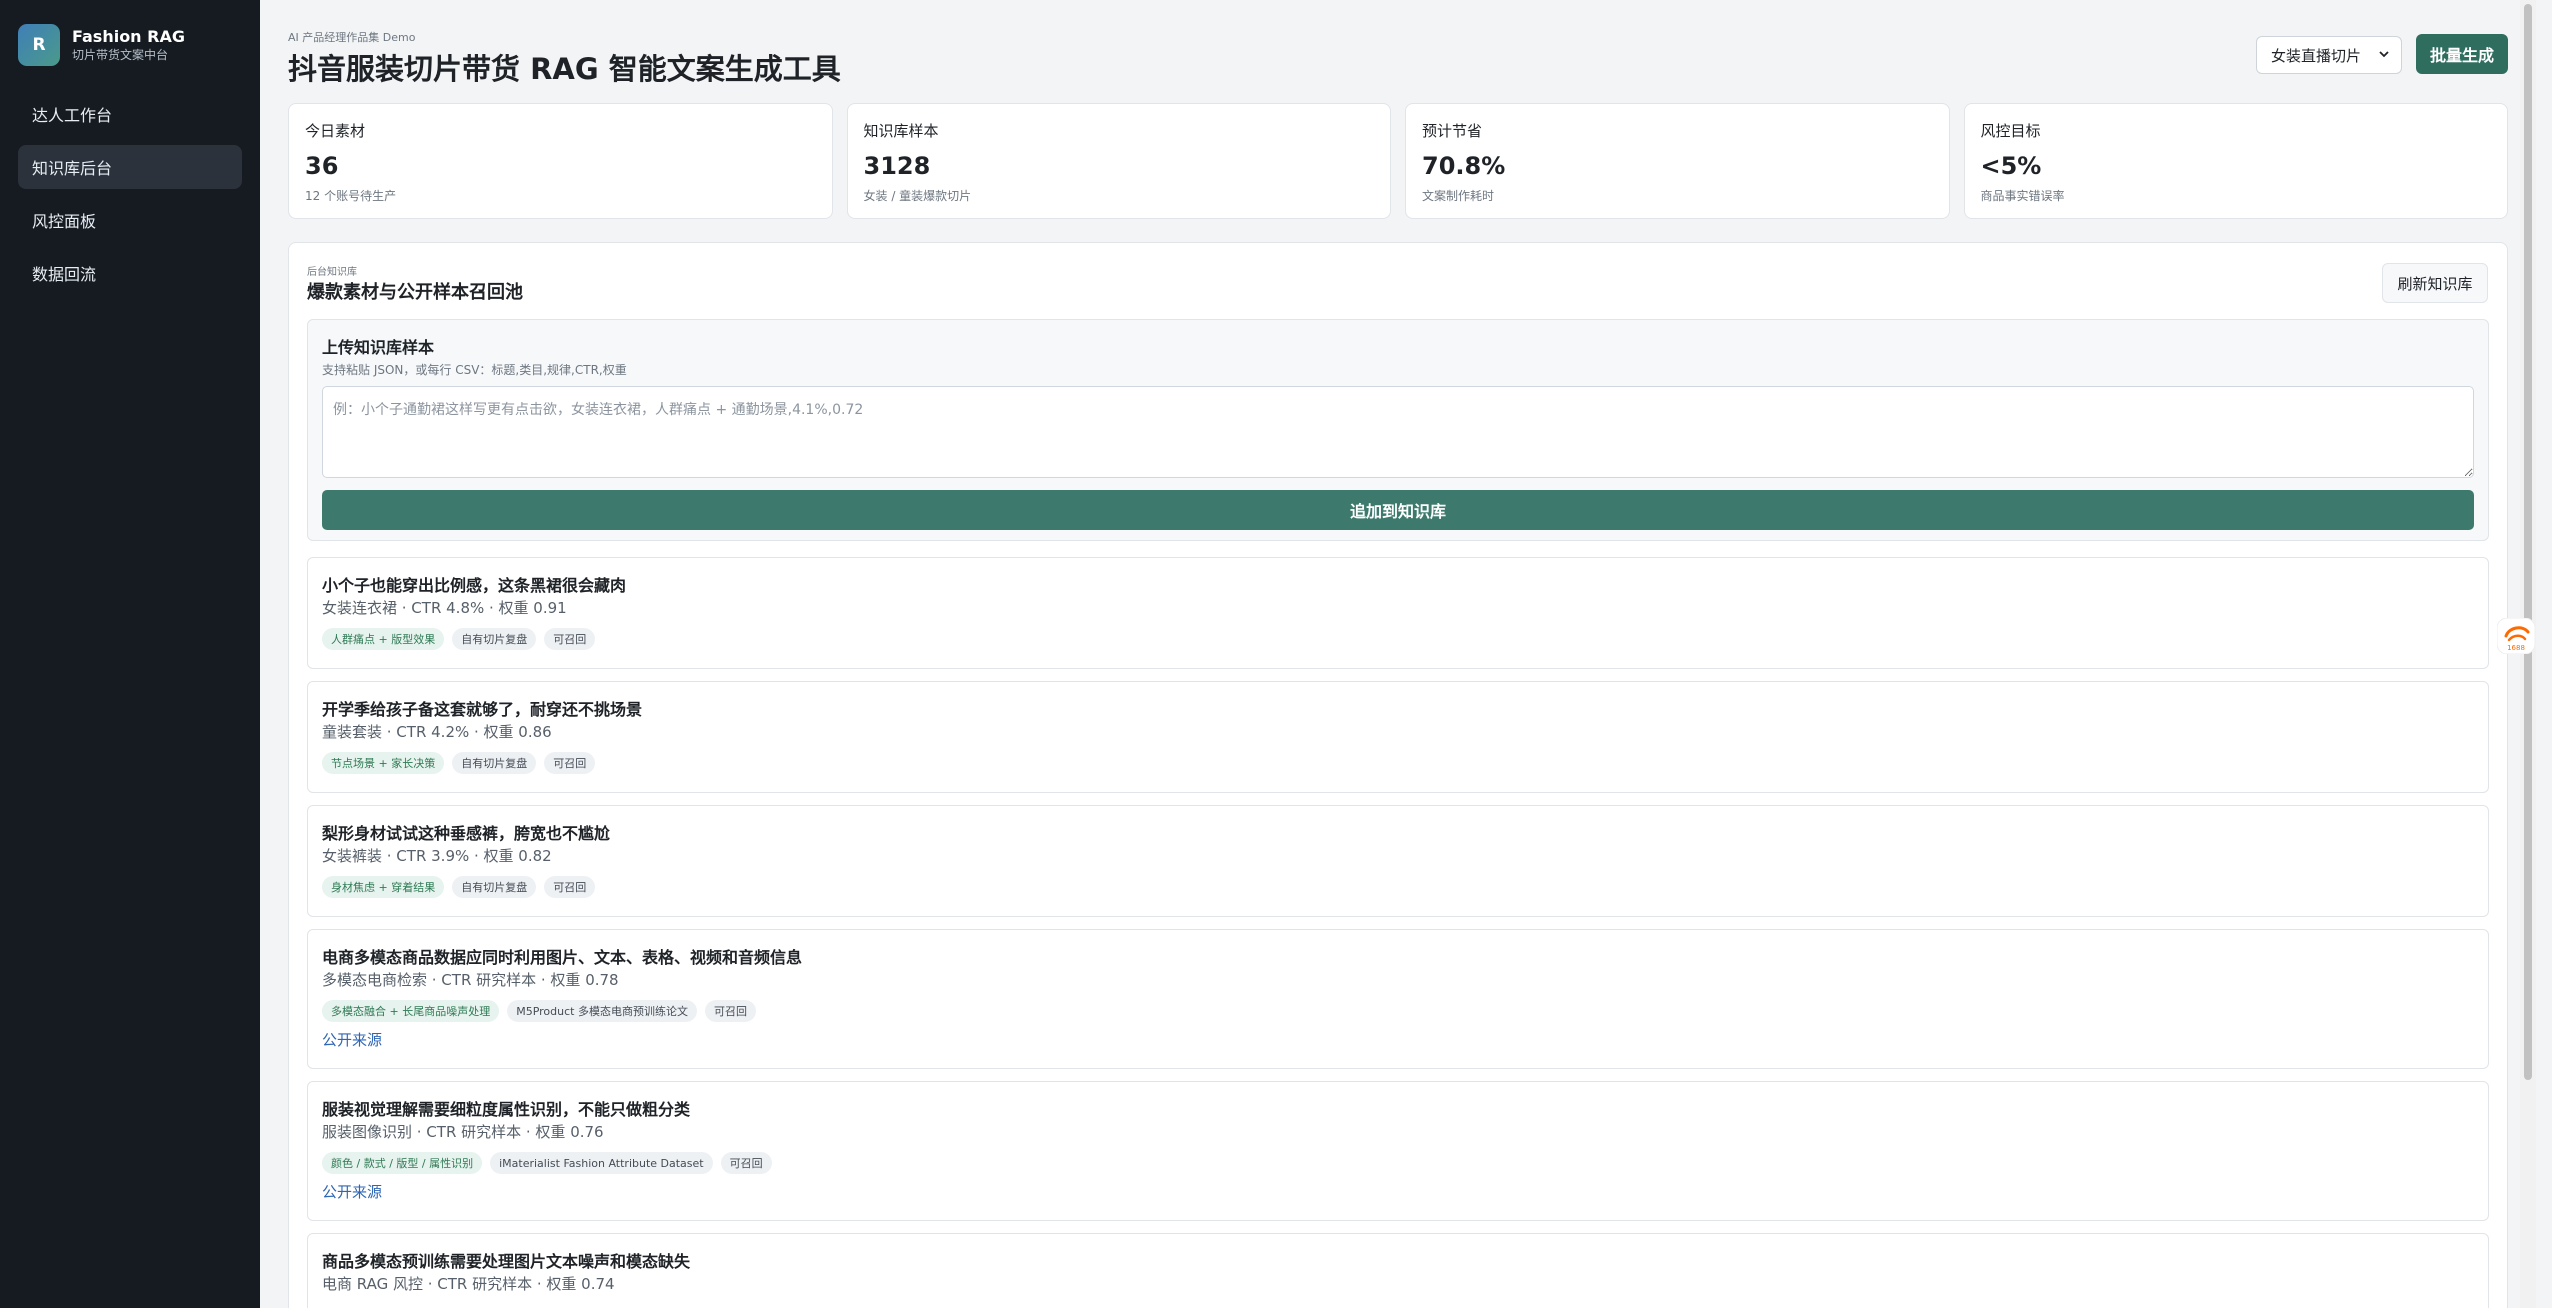  I want to click on stat-label: 预计节省, so click(1452, 131).